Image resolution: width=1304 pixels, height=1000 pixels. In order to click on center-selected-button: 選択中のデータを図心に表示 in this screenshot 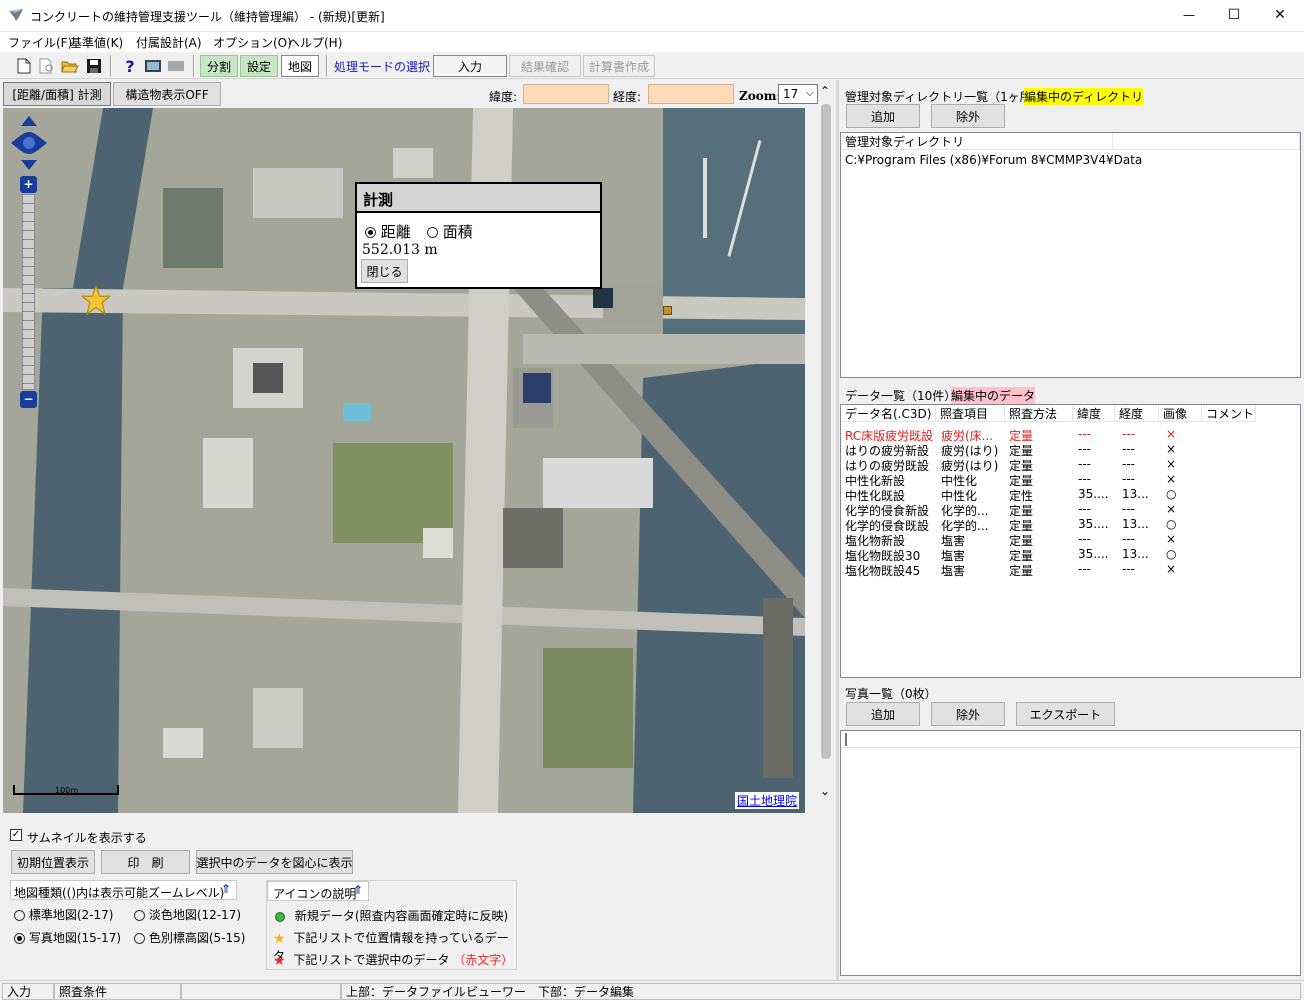, I will do `click(274, 862)`.